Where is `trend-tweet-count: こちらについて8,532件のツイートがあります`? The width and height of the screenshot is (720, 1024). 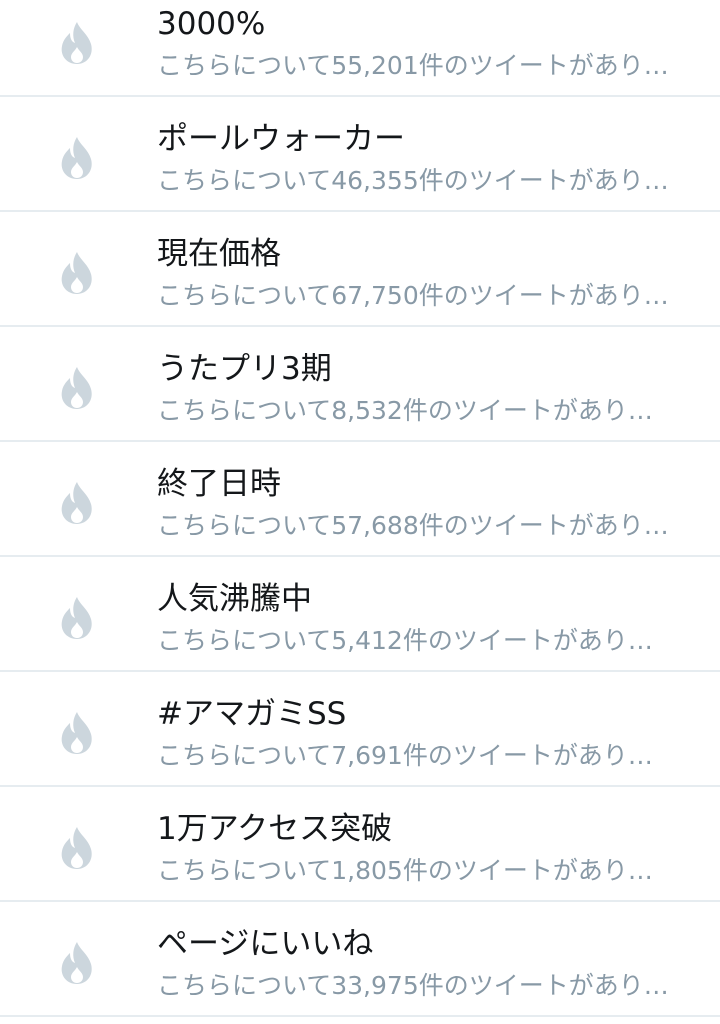
trend-tweet-count: こちらについて8,532件のツイートがあります is located at coordinates (417, 410).